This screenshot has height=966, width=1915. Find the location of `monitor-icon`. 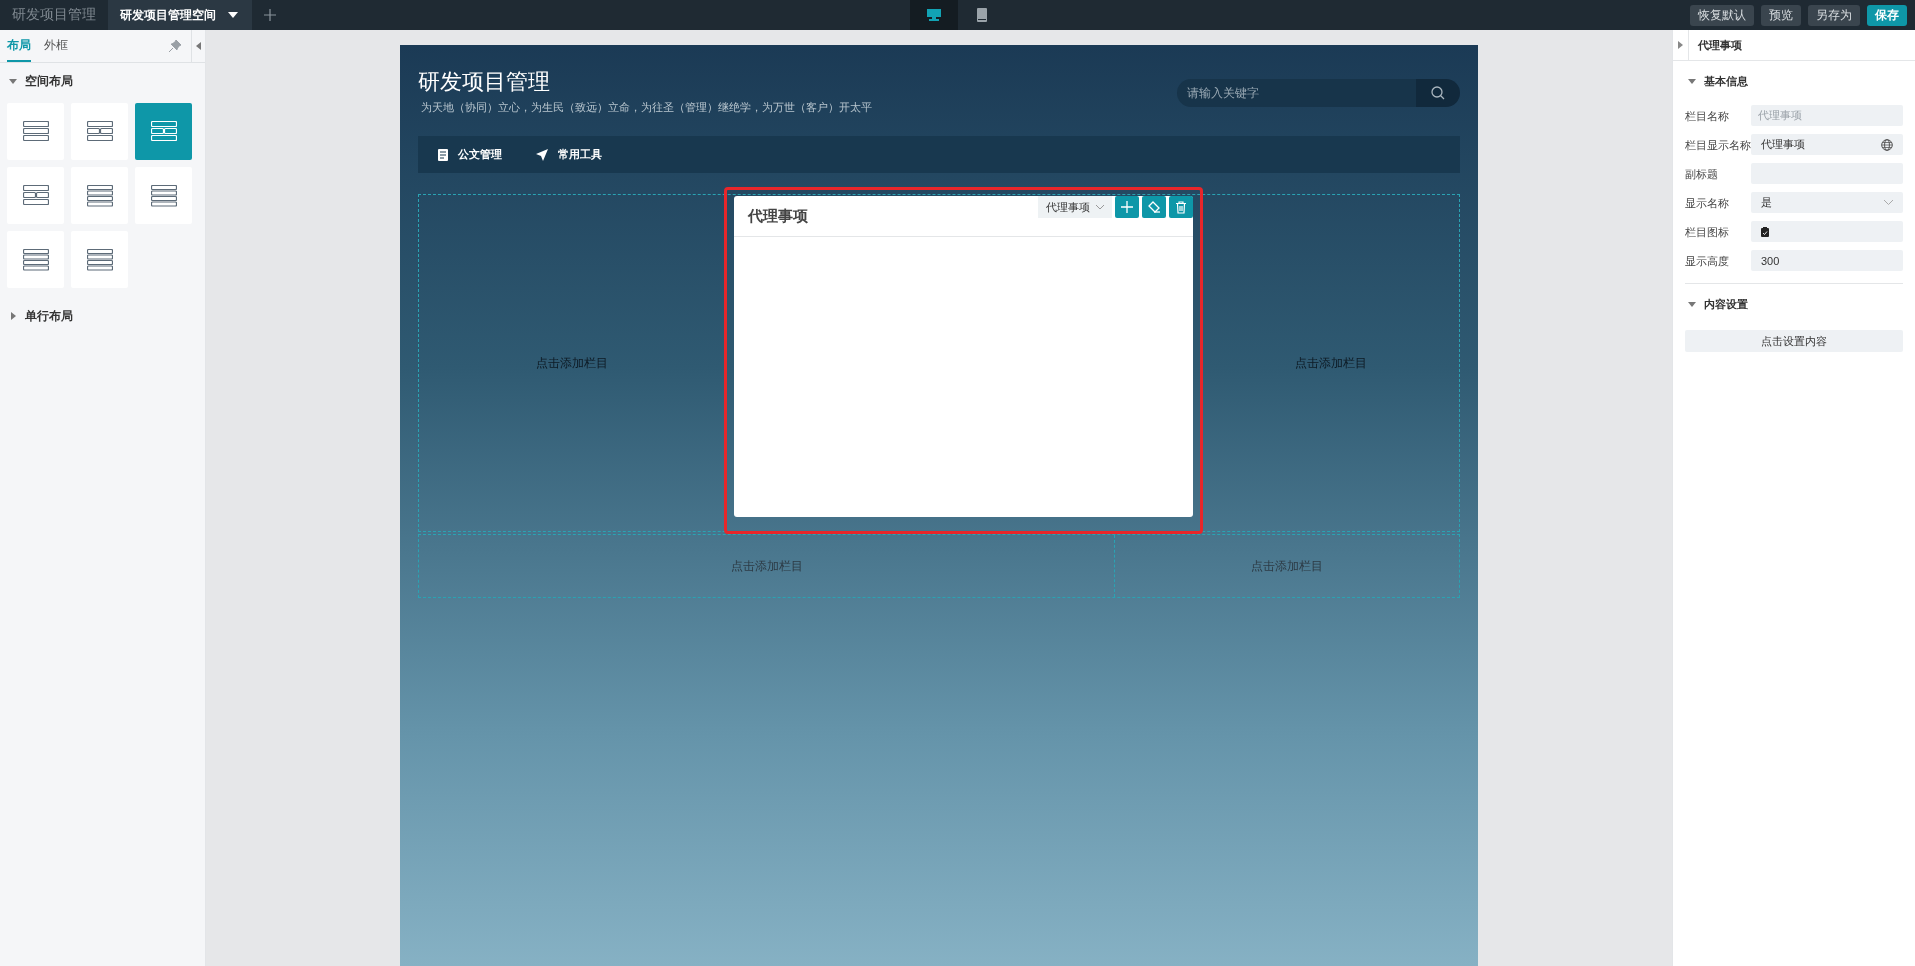

monitor-icon is located at coordinates (933, 15).